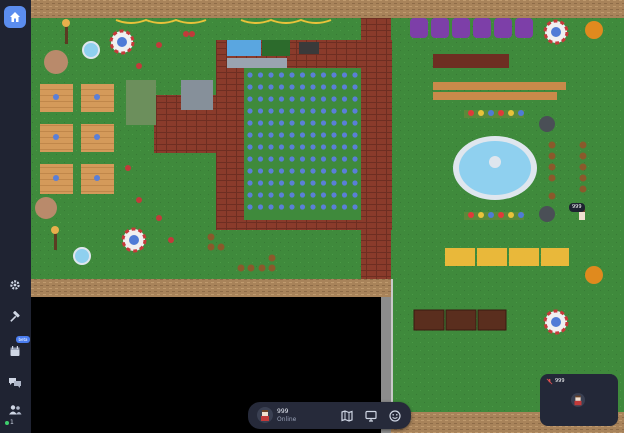  Describe the element at coordinates (329, 415) in the screenshot. I see `bottom-control-bar: 999 Online` at that location.